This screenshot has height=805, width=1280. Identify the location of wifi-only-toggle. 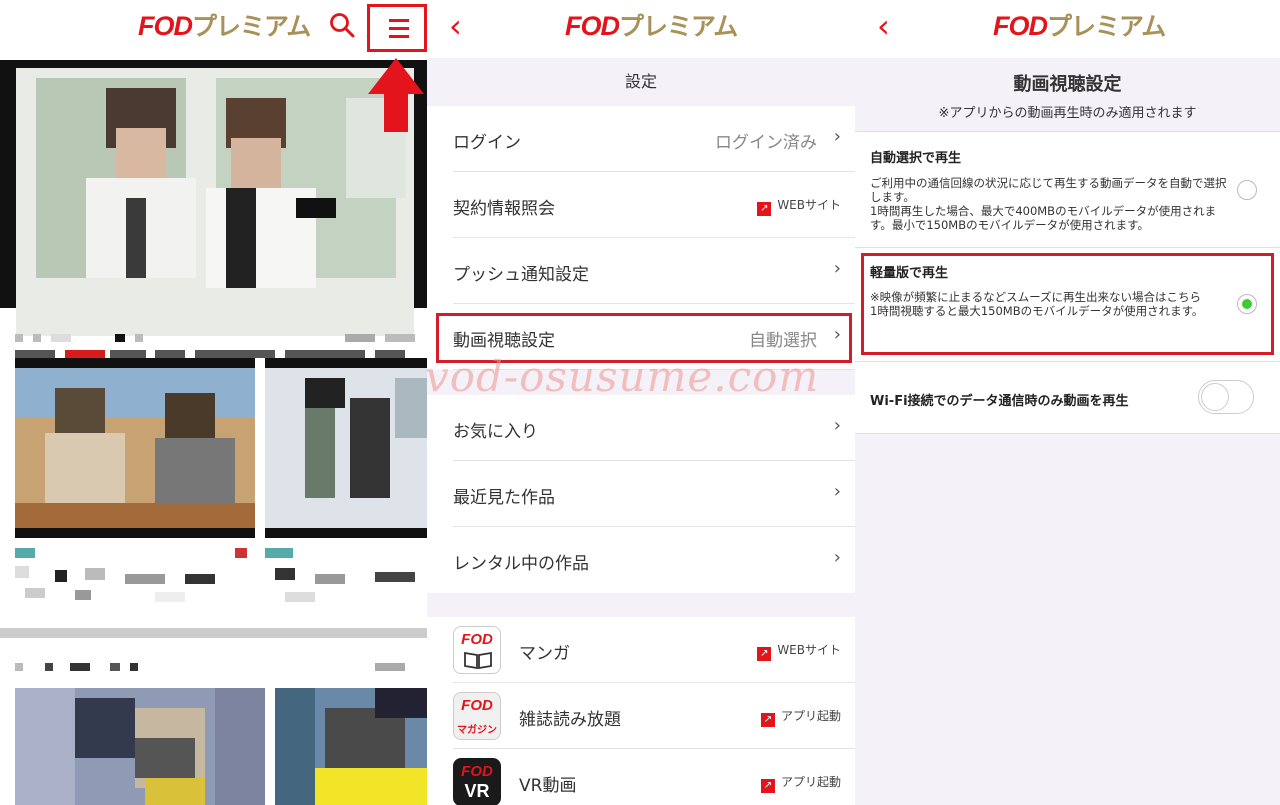
(1226, 397).